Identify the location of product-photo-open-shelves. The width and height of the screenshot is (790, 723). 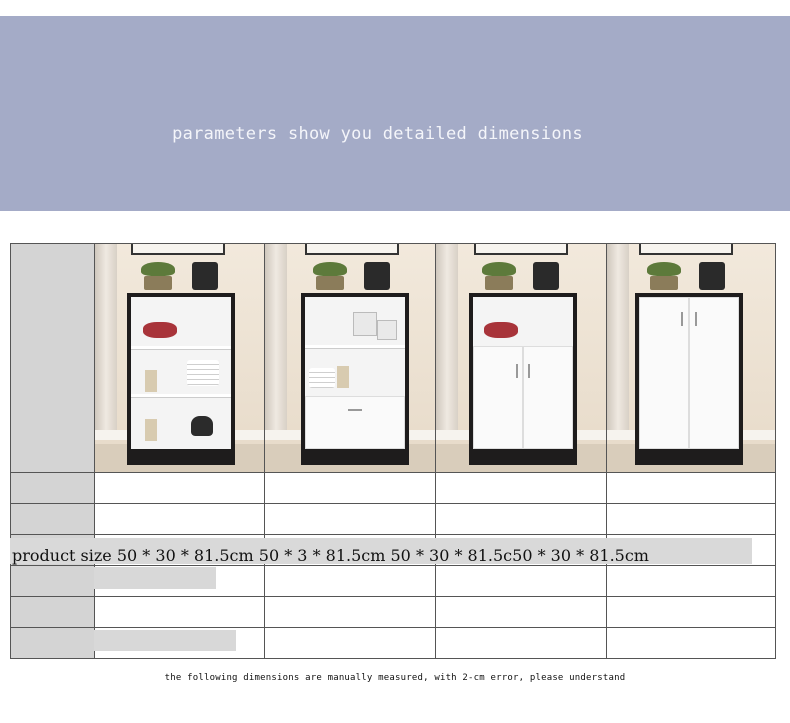
(179, 358).